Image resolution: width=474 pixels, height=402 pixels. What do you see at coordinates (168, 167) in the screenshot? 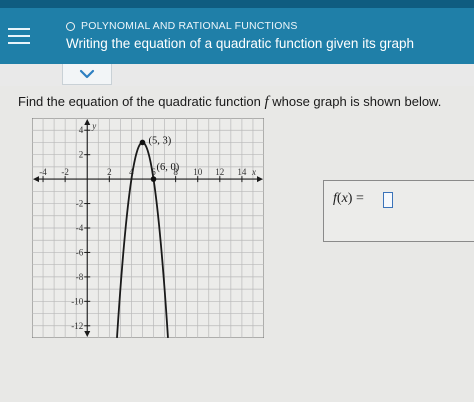
I see `x-intercept-label: (6, 0)` at bounding box center [168, 167].